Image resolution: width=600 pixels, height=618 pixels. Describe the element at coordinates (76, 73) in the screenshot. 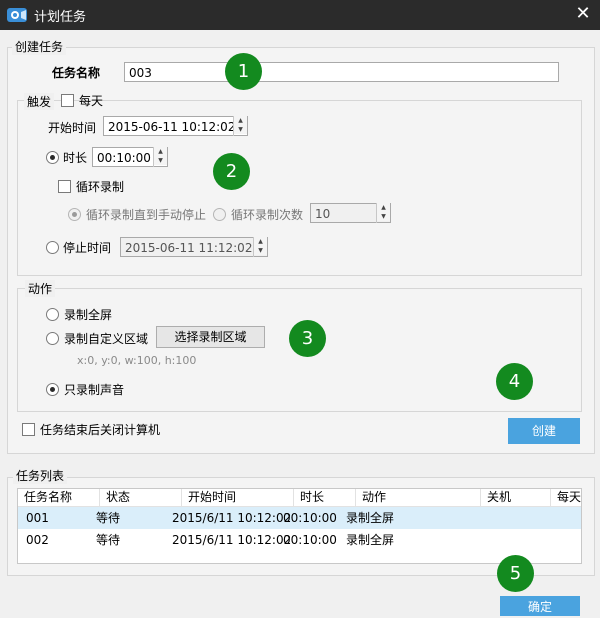

I see `task-name-label: 任务名称` at that location.